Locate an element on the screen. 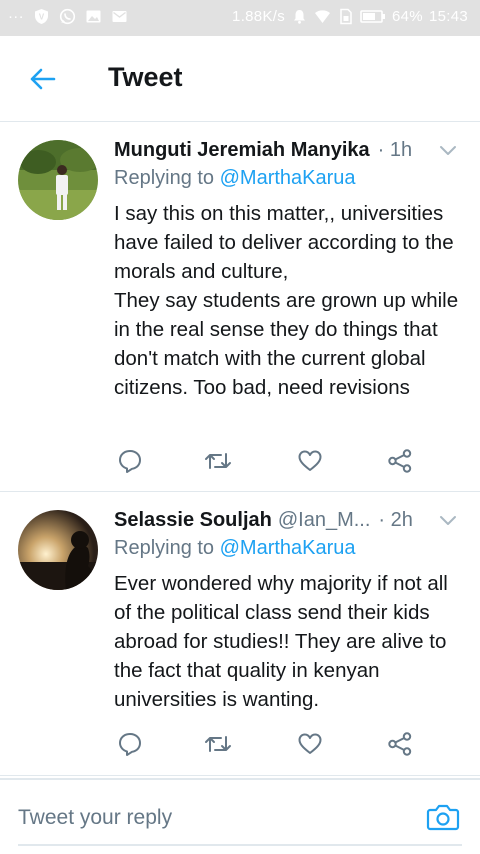 This screenshot has height=854, width=480. mail-icon is located at coordinates (119, 16).